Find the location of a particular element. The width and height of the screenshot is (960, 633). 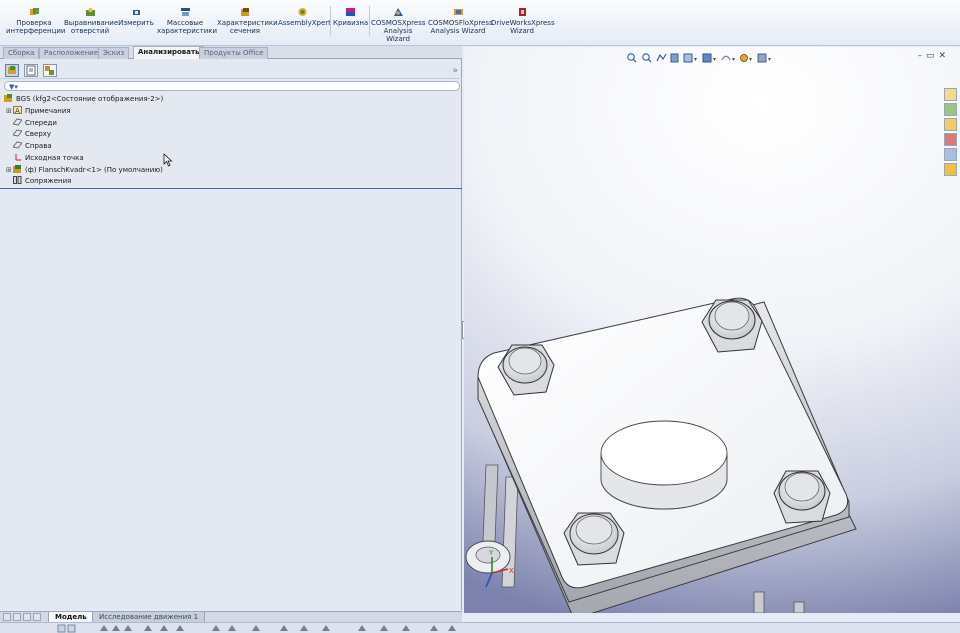

filter-icon: ▼▾ is located at coordinates (13, 87).